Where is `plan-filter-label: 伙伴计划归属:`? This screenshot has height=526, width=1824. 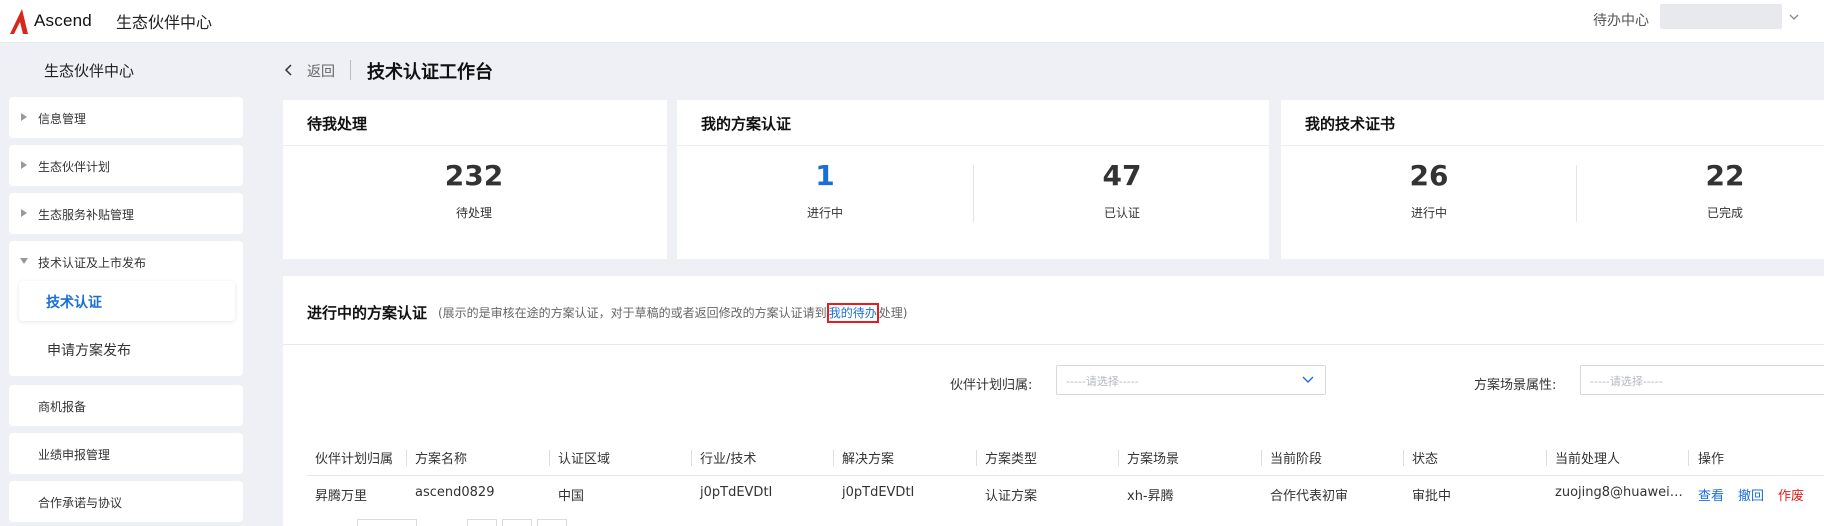
plan-filter-label: 伙伴计划归属: is located at coordinates (991, 385).